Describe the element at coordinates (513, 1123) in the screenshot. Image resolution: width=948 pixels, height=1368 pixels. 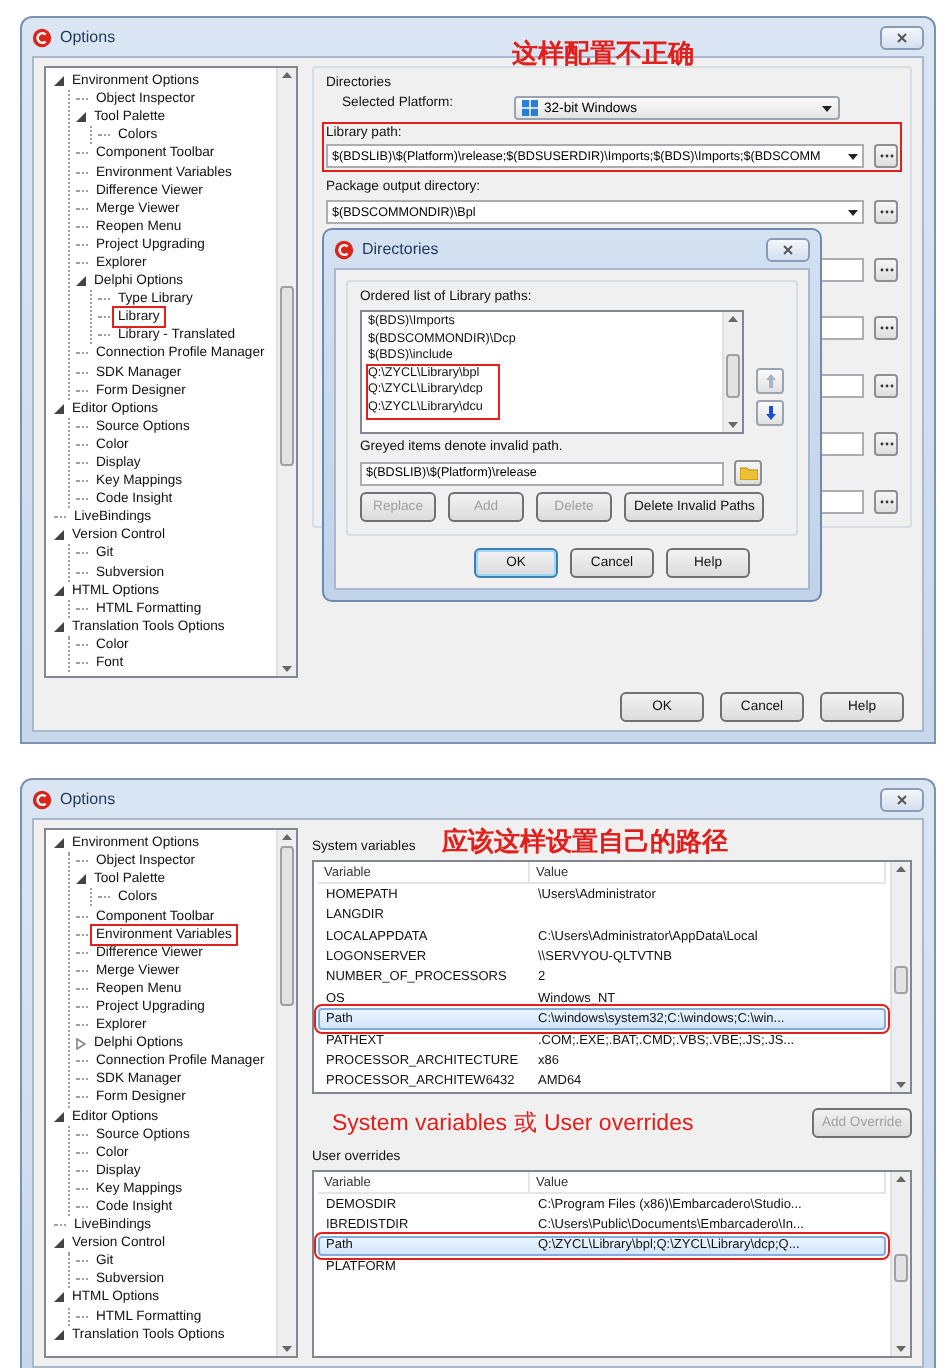
I see `annotation-text: System variables 或 User overrides` at that location.